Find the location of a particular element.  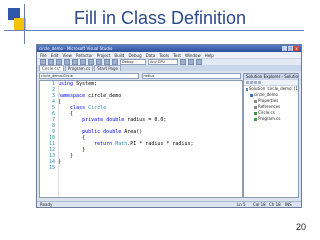

menu-data: Data is located at coordinates (151, 55).